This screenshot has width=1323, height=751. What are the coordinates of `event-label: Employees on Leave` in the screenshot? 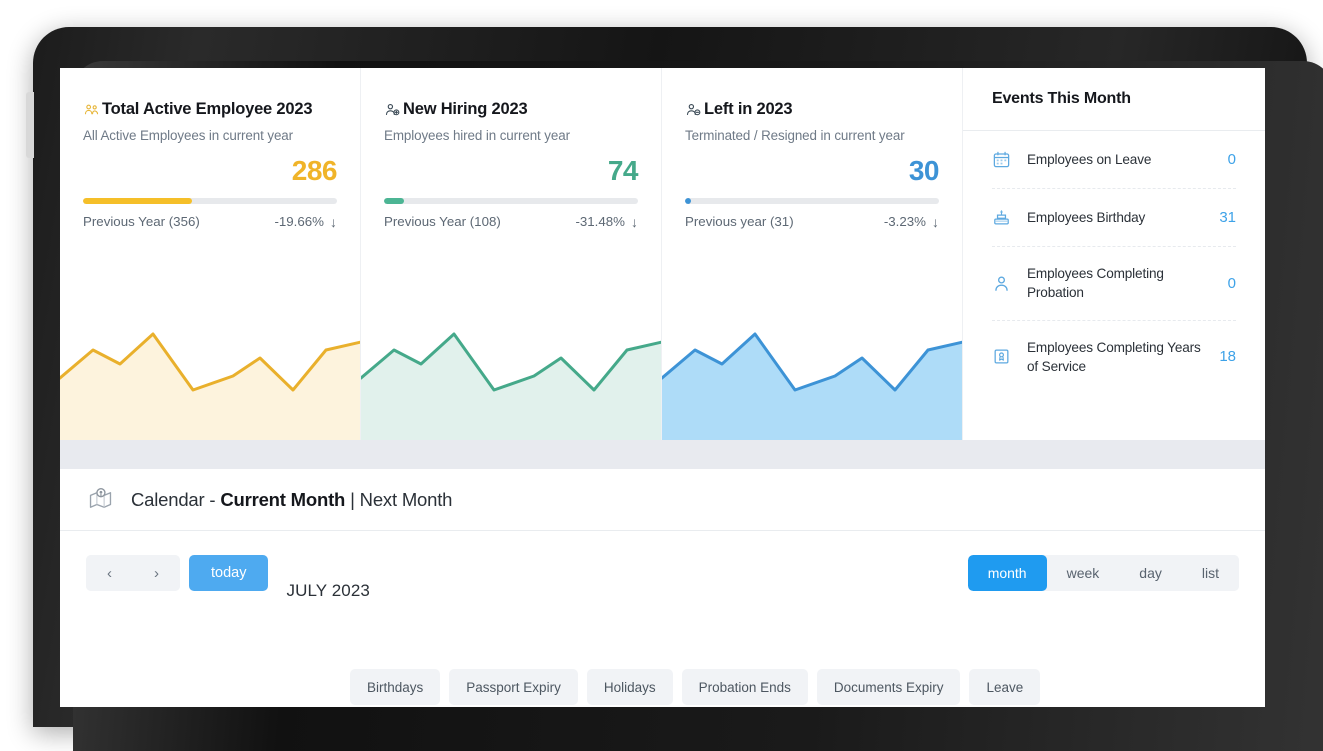 It's located at (1089, 159).